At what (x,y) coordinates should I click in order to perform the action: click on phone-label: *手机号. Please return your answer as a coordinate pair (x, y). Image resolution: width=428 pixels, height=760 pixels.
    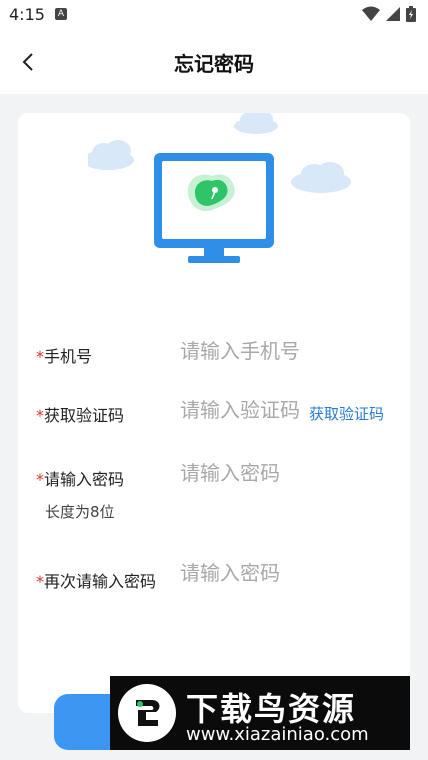
    Looking at the image, I should click on (64, 355).